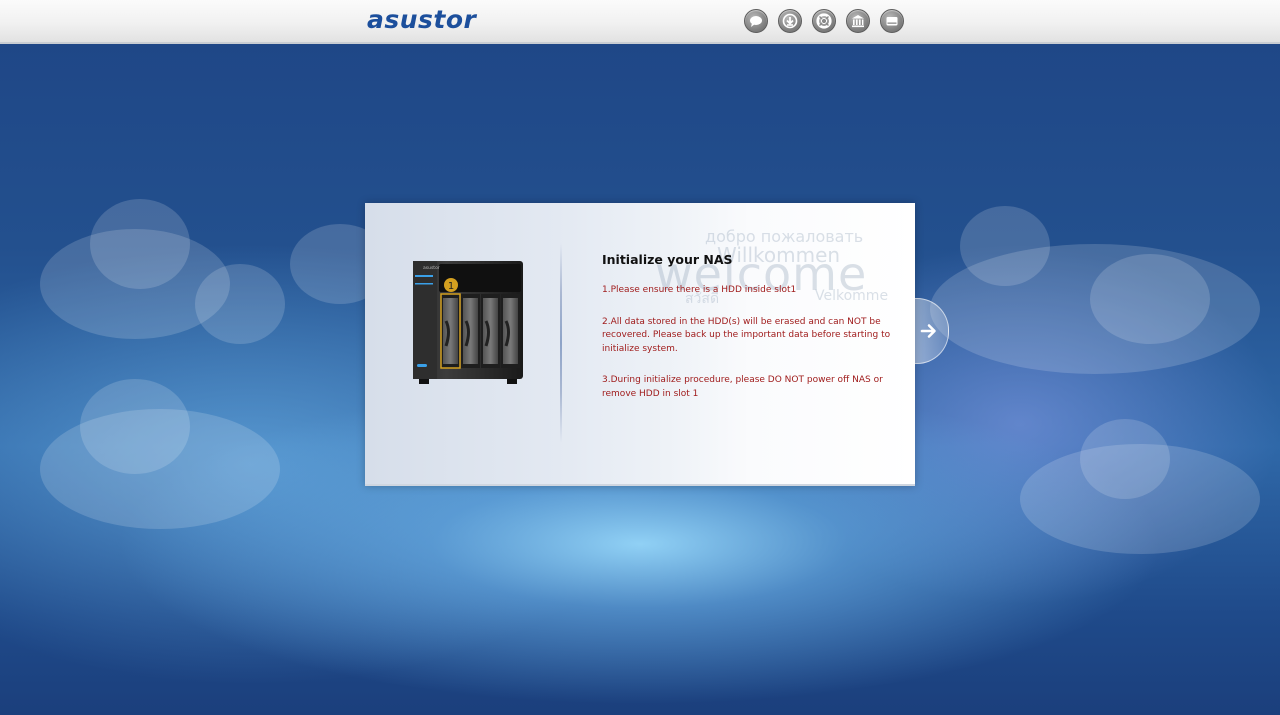 This screenshot has width=1280, height=715. Describe the element at coordinates (667, 259) in the screenshot. I see `dialog-title: Initialize your NAS` at that location.